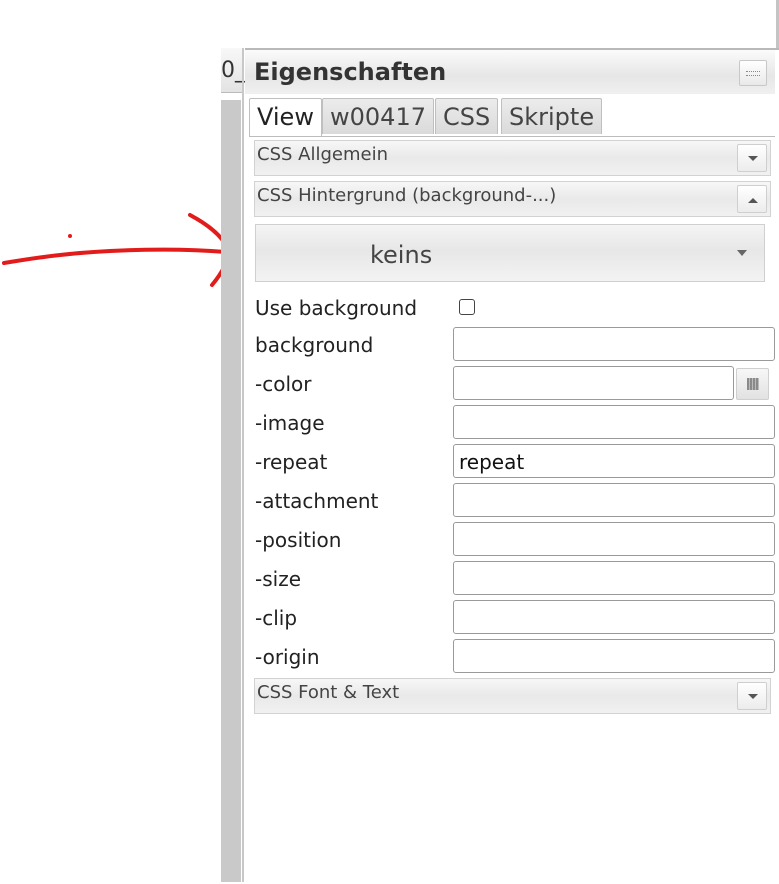 The height and width of the screenshot is (884, 779). I want to click on color-picker-button, so click(752, 384).